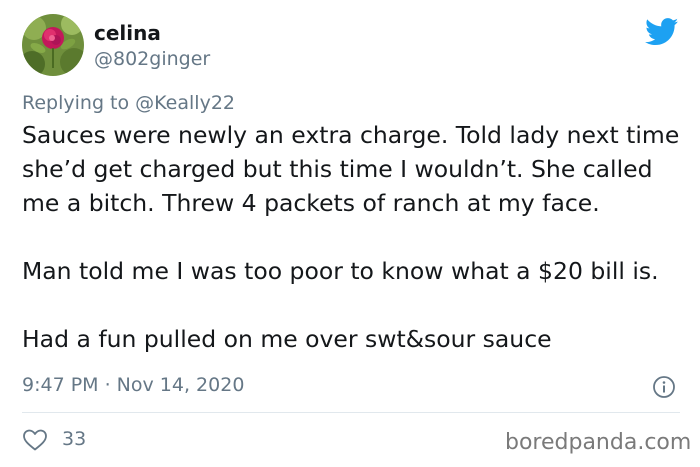  Describe the element at coordinates (127, 33) in the screenshot. I see `display-name: celina` at that location.